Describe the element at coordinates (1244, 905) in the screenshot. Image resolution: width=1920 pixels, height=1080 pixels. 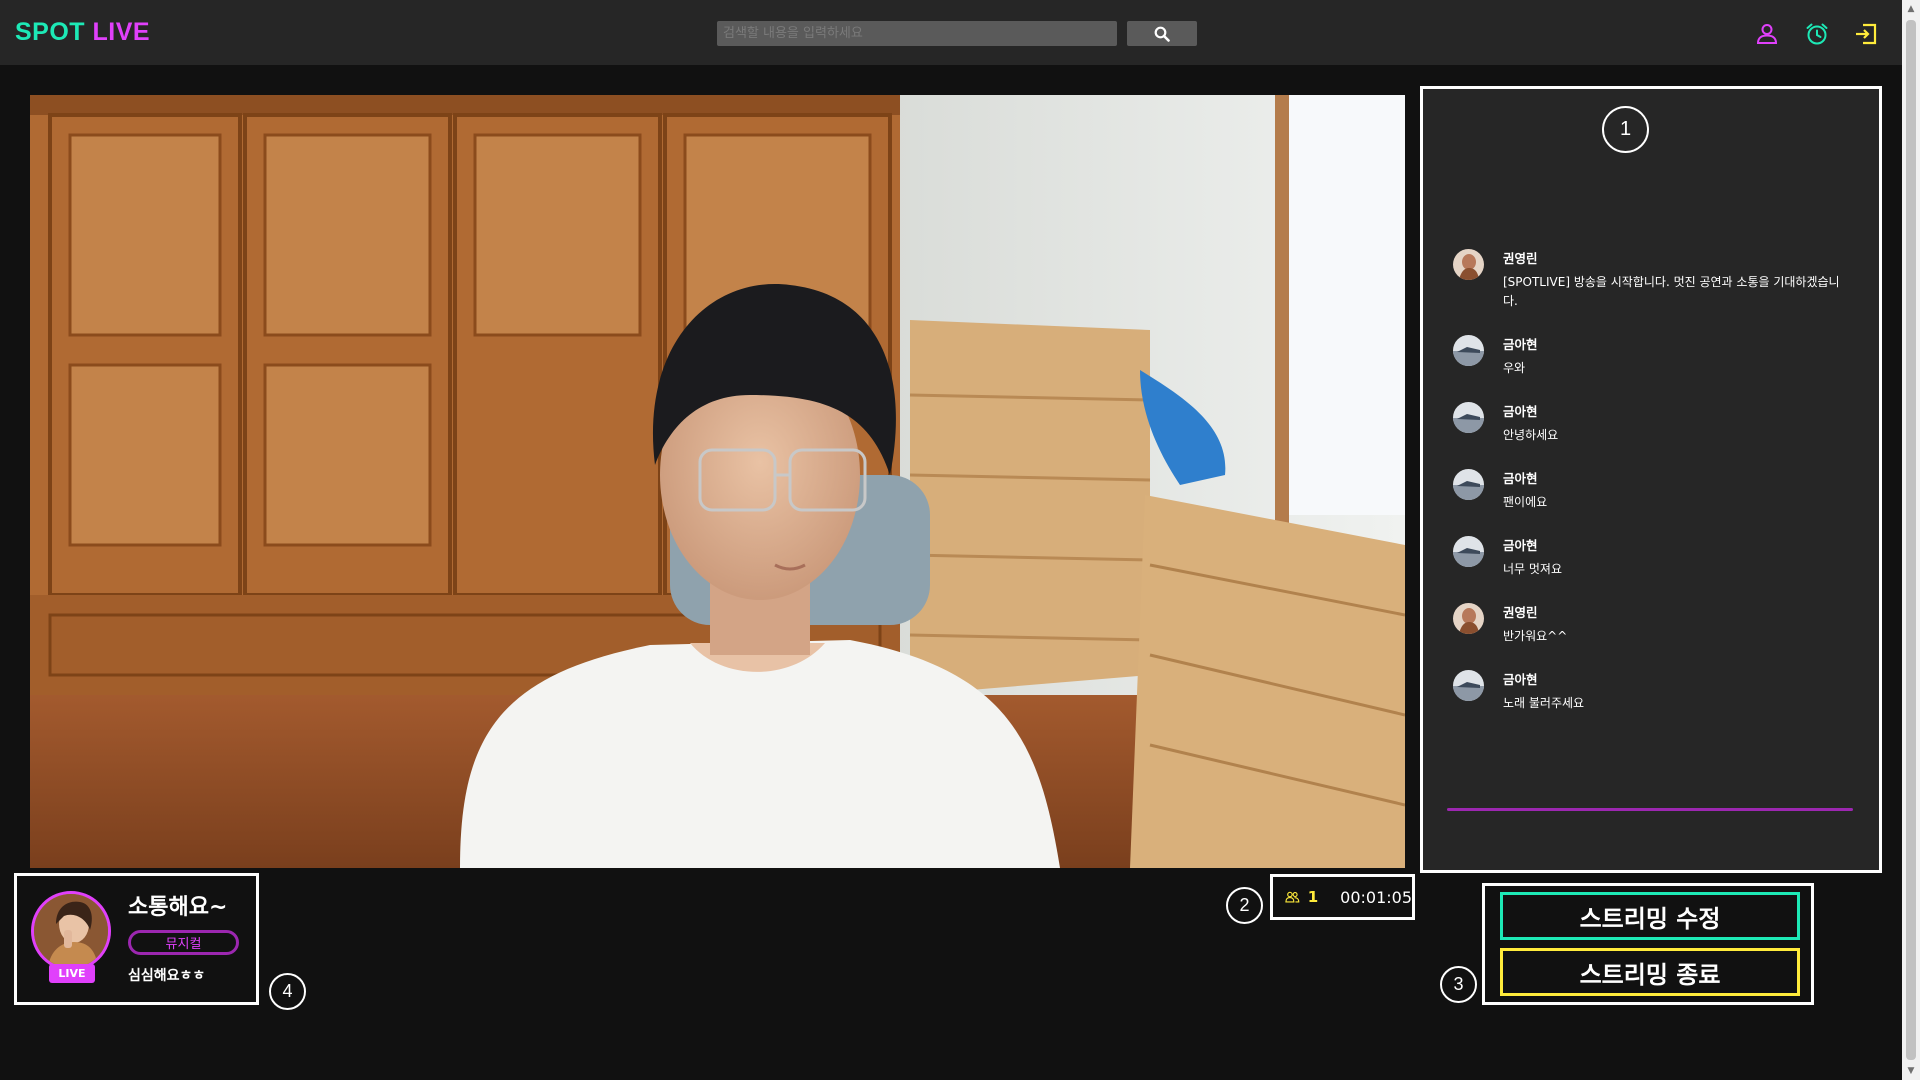
I see `marker-2: 2` at that location.